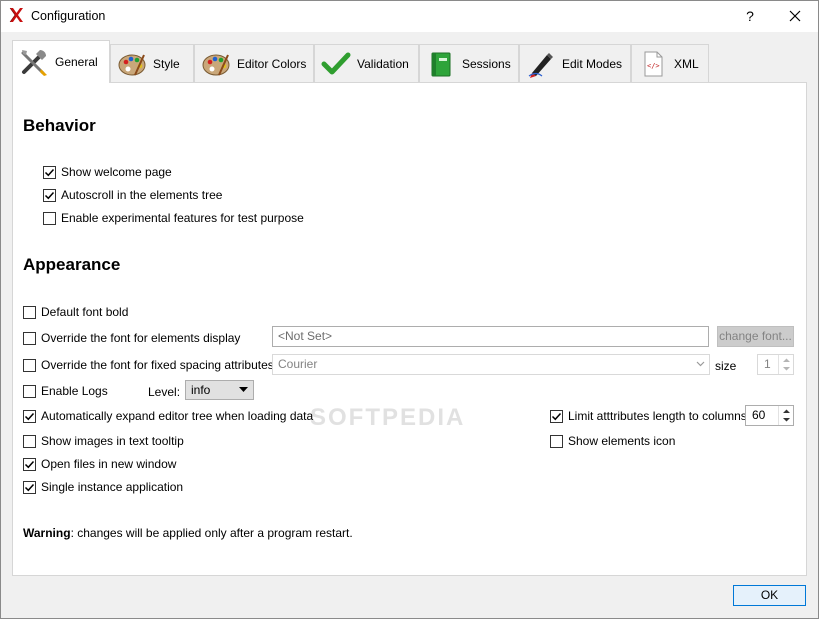 This screenshot has width=819, height=619. What do you see at coordinates (298, 364) in the screenshot?
I see `fixed-font-value: Courier` at bounding box center [298, 364].